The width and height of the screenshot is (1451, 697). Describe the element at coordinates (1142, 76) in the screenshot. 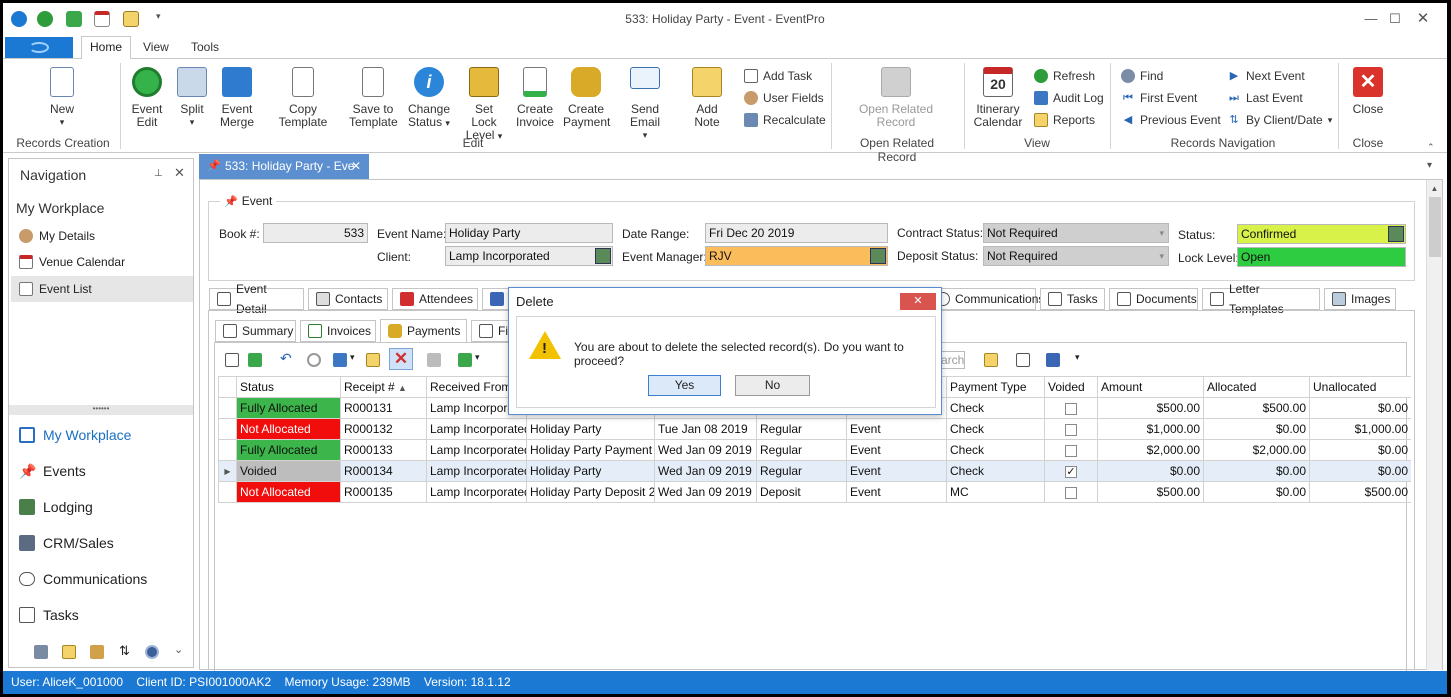

I see `find-button: Find` at that location.